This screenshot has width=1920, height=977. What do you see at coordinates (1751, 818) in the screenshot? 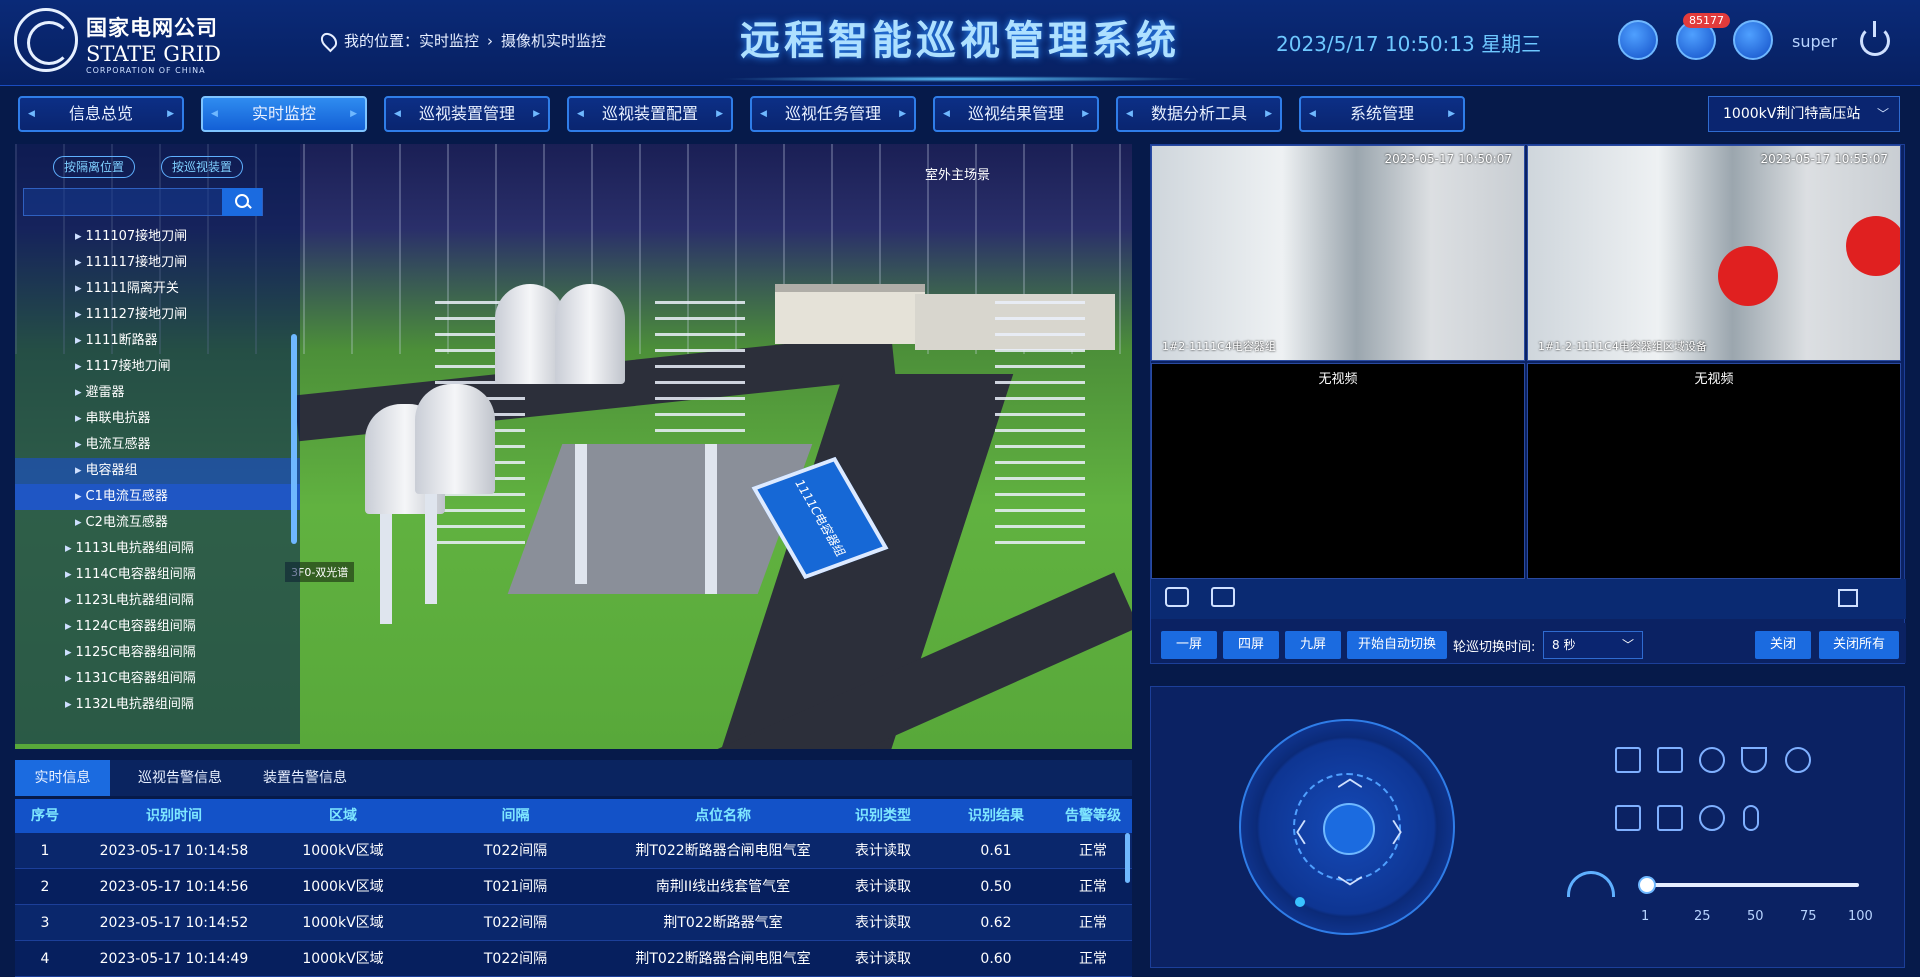
I see `mic-icon` at bounding box center [1751, 818].